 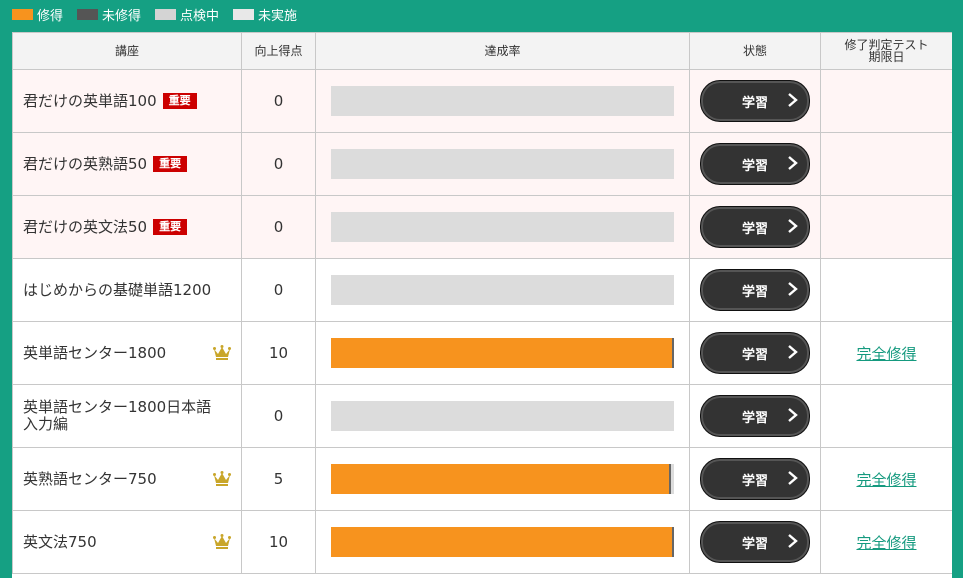 I want to click on legend-swatch-not-done, so click(x=244, y=14).